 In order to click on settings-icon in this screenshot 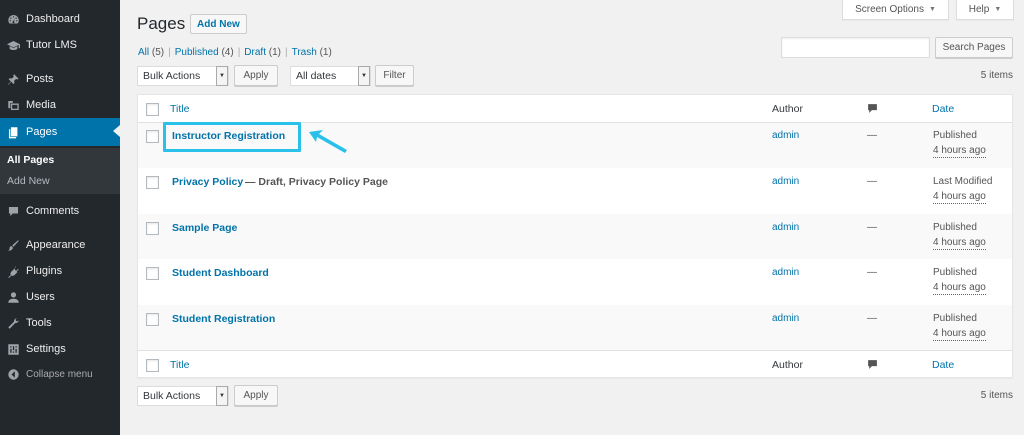, I will do `click(13, 349)`.